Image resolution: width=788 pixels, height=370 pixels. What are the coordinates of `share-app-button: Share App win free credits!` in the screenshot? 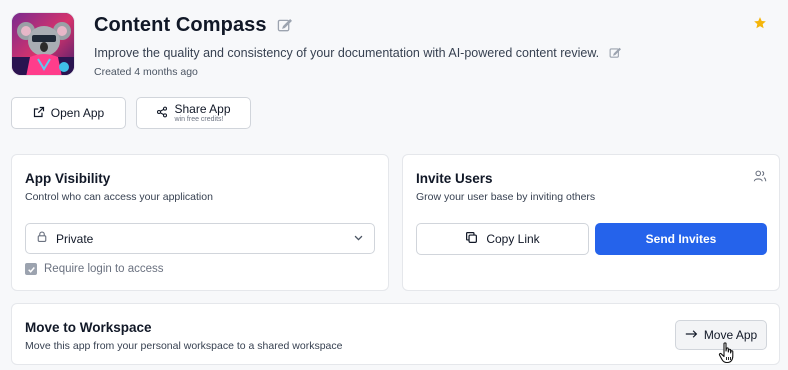 It's located at (193, 113).